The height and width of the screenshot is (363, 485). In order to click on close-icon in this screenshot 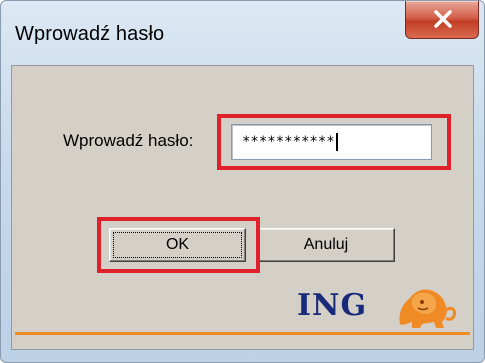, I will do `click(443, 19)`.